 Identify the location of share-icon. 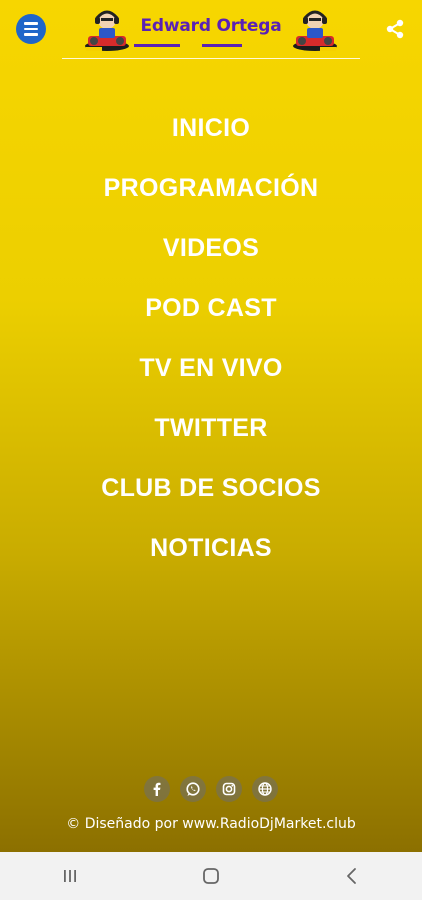
(395, 29).